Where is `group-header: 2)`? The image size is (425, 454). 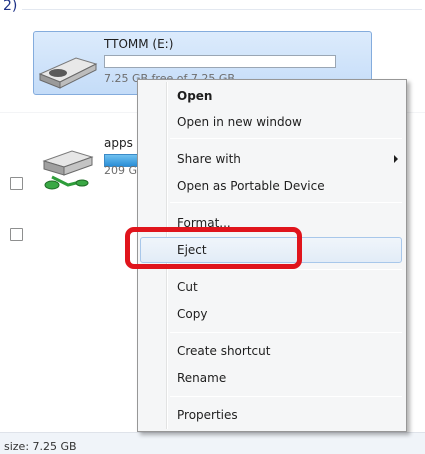 group-header: 2) is located at coordinates (10, 7).